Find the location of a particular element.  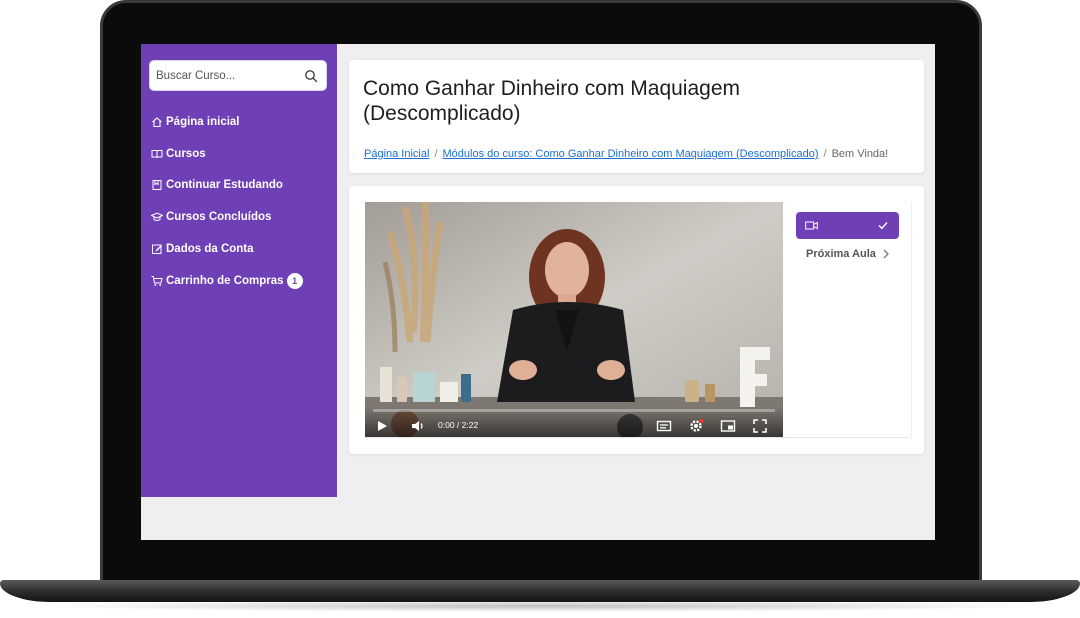

graduation-cap-icon is located at coordinates (157, 217).